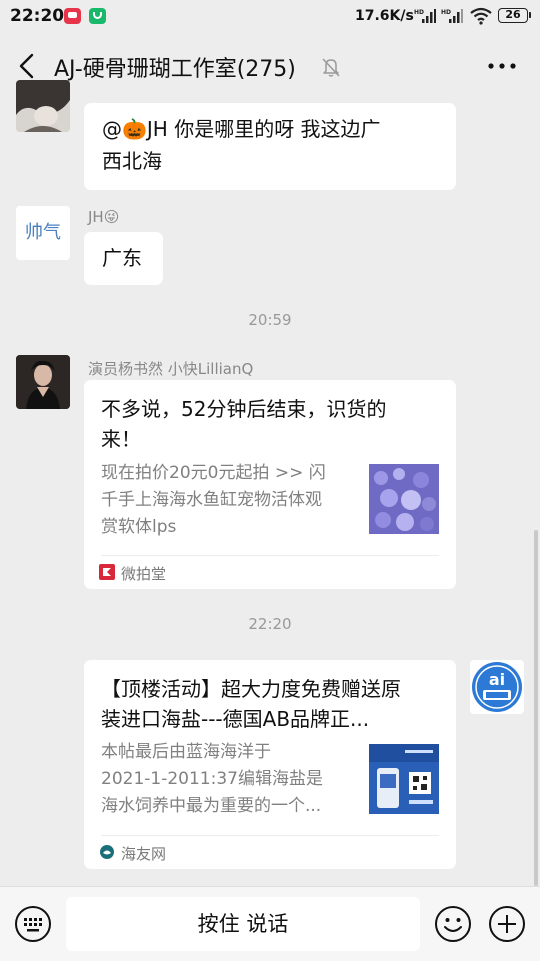  Describe the element at coordinates (241, 129) in the screenshot. I see `message-line: @🎃JH 你是哪里的呀 我这边广` at that location.